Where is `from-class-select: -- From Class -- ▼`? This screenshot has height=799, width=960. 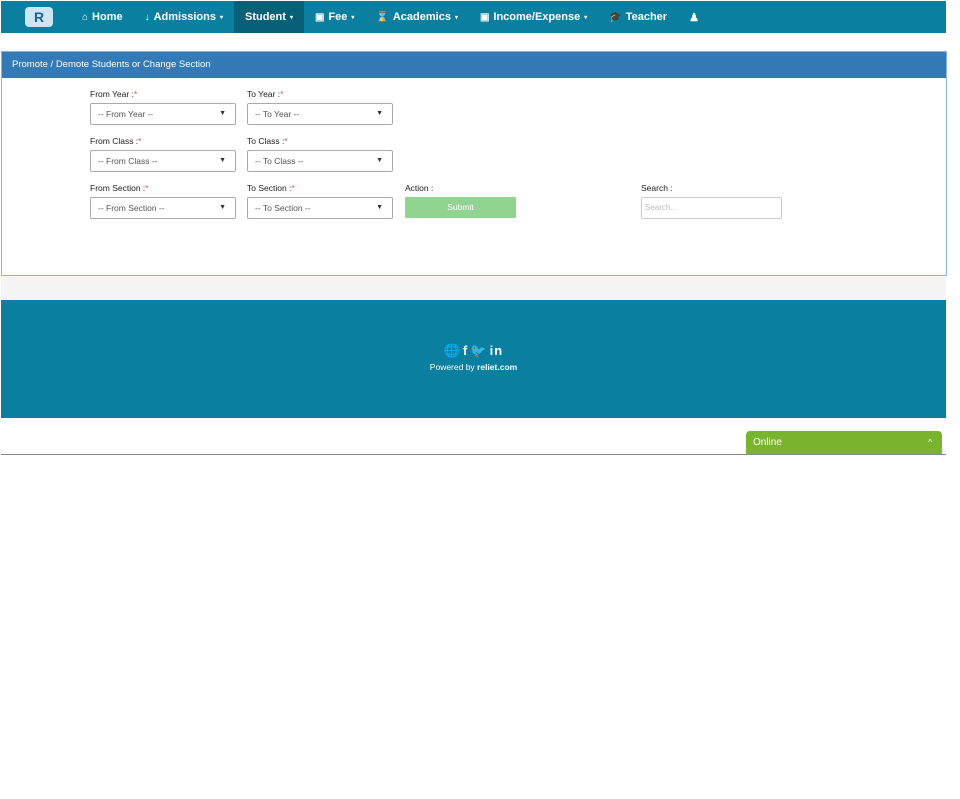
from-class-select: -- From Class -- ▼ is located at coordinates (163, 161).